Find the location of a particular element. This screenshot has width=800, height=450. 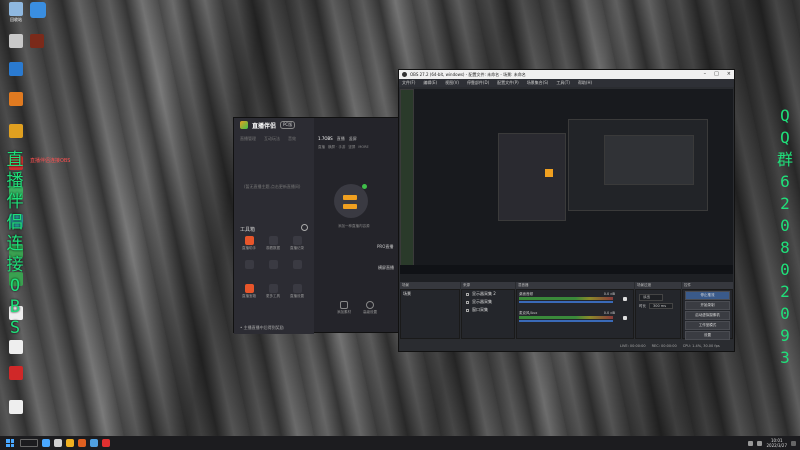

duration-label: 时长 is located at coordinates (642, 305).